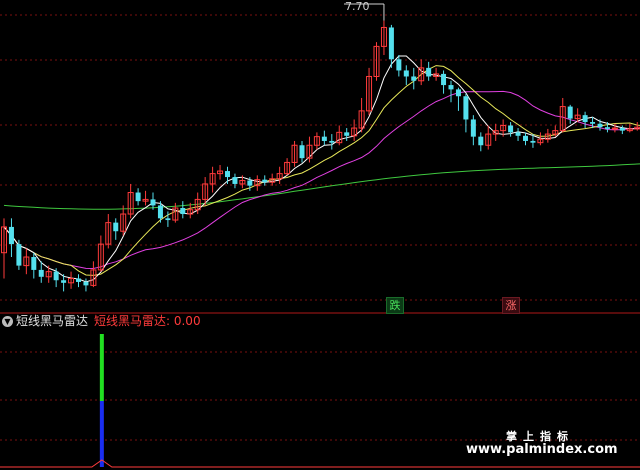  What do you see at coordinates (101, 367) in the screenshot?
I see `indicator-bar-green` at bounding box center [101, 367].